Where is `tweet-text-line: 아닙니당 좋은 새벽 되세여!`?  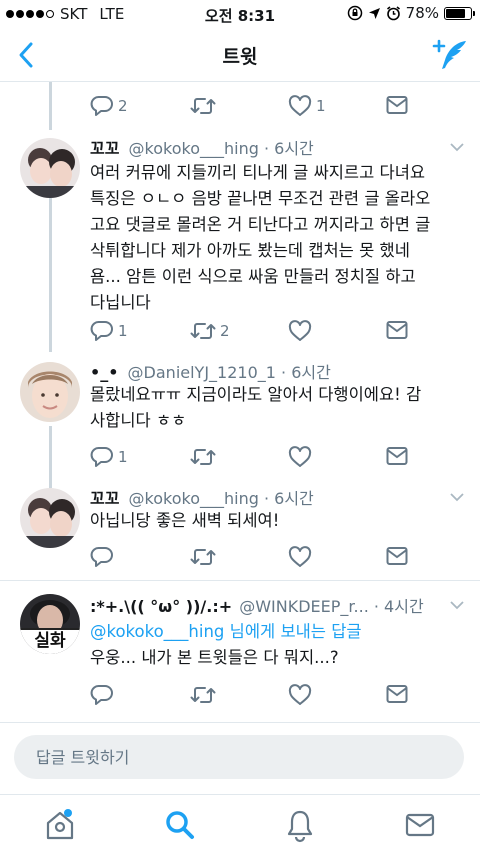
tweet-text-line: 아닙니당 좋은 새벽 되세여! is located at coordinates (185, 520).